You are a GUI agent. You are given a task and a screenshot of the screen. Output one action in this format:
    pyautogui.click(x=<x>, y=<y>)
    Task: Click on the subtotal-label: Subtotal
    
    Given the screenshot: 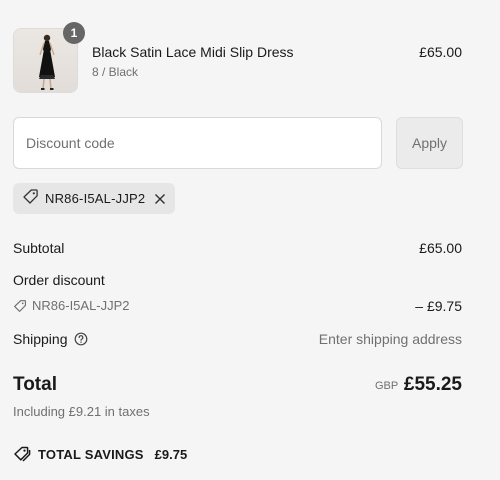 What is the action you would take?
    pyautogui.click(x=39, y=248)
    